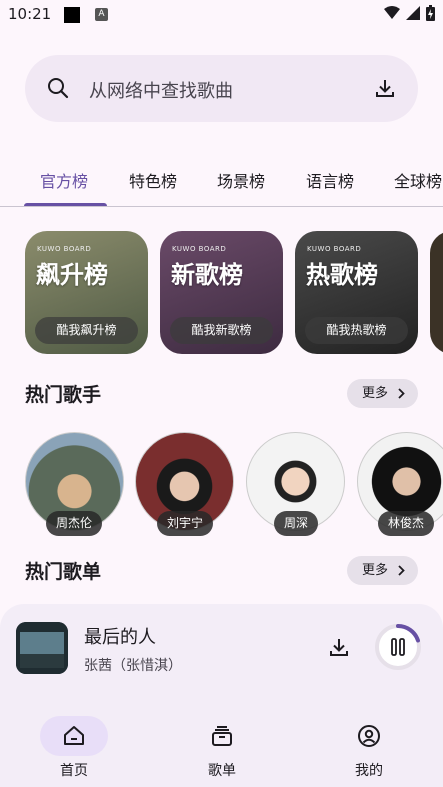  What do you see at coordinates (101, 14) in the screenshot?
I see `notification-a-icon: A` at bounding box center [101, 14].